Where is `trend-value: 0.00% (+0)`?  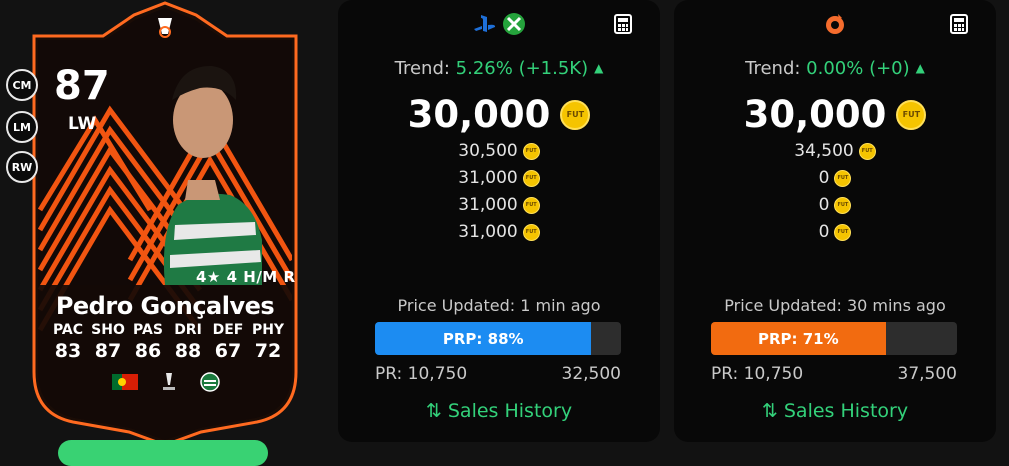
trend-value: 0.00% (+0) is located at coordinates (858, 68).